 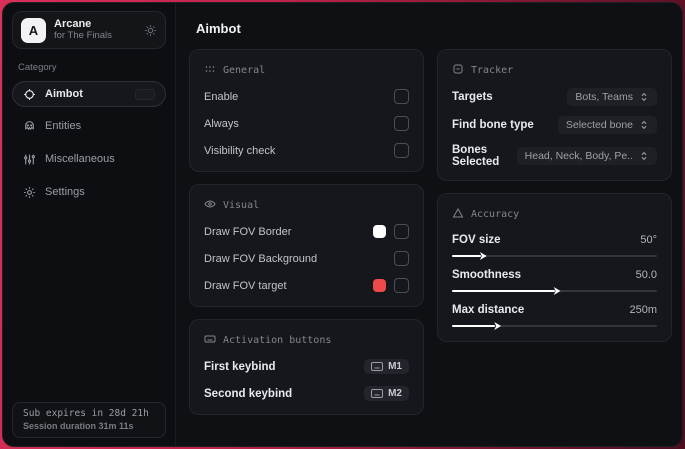 What do you see at coordinates (29, 126) in the screenshot?
I see `entities-icon` at bounding box center [29, 126].